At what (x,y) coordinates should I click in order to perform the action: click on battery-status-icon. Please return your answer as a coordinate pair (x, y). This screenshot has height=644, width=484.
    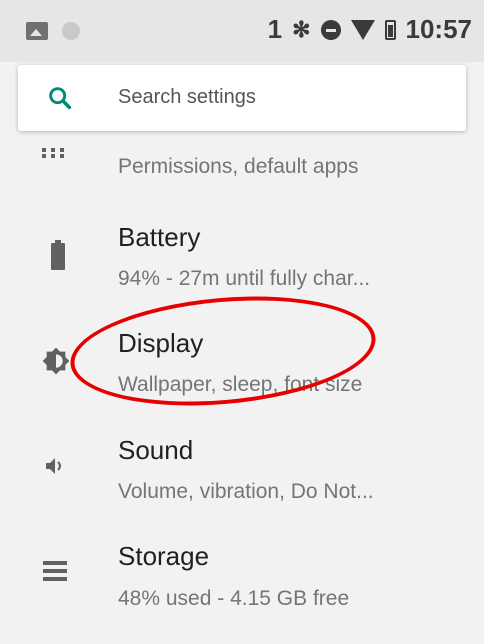
    Looking at the image, I should click on (390, 29).